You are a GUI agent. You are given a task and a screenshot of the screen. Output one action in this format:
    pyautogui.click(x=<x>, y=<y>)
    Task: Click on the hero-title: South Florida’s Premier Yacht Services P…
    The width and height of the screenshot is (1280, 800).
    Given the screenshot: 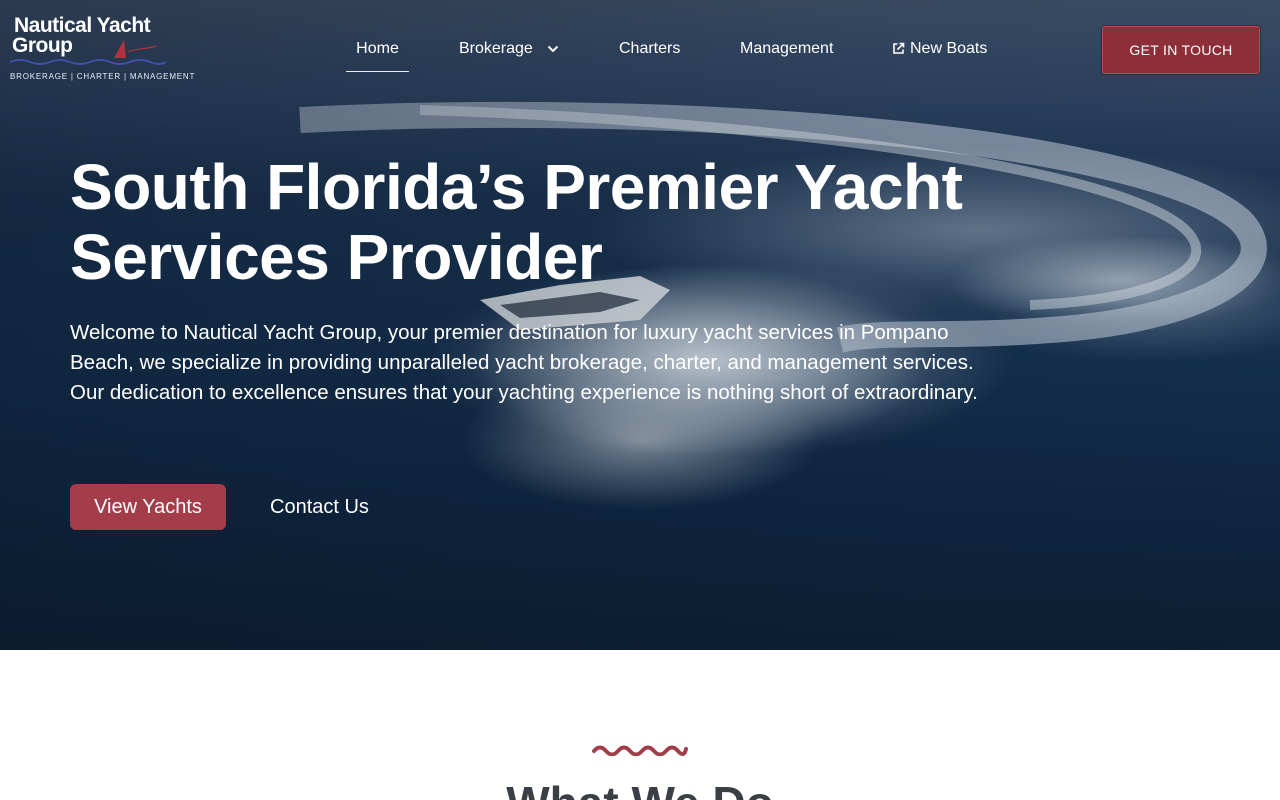 What is the action you would take?
    pyautogui.click(x=516, y=222)
    